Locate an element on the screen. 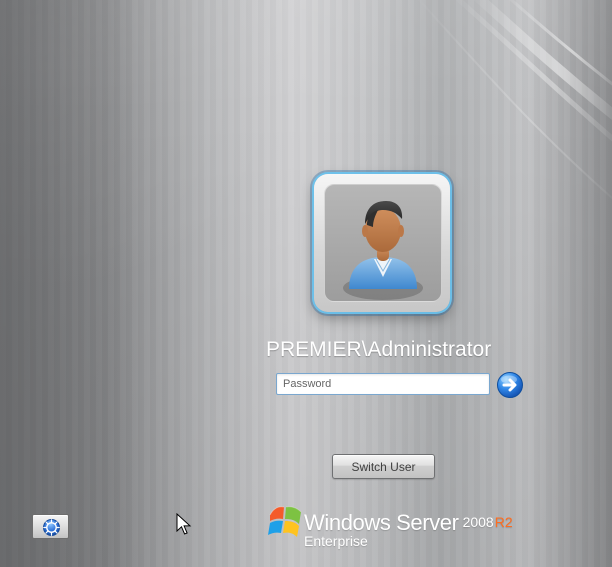 This screenshot has width=612, height=567. product-name-line: Windows Server 2008R2 is located at coordinates (408, 522).